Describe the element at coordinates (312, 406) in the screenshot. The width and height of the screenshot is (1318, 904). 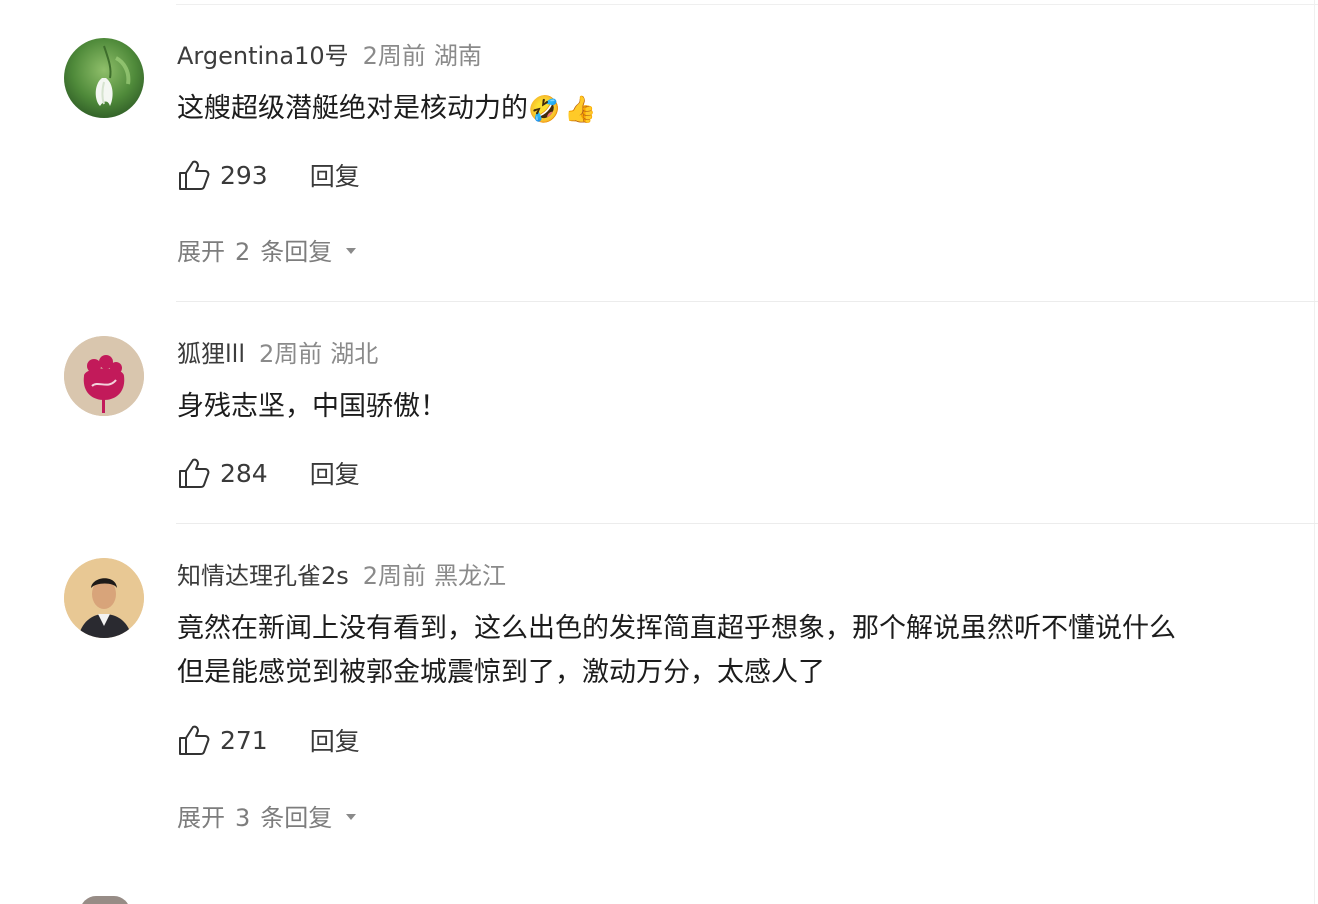
I see `comment-text: 身残志坚，中国骄傲！` at that location.